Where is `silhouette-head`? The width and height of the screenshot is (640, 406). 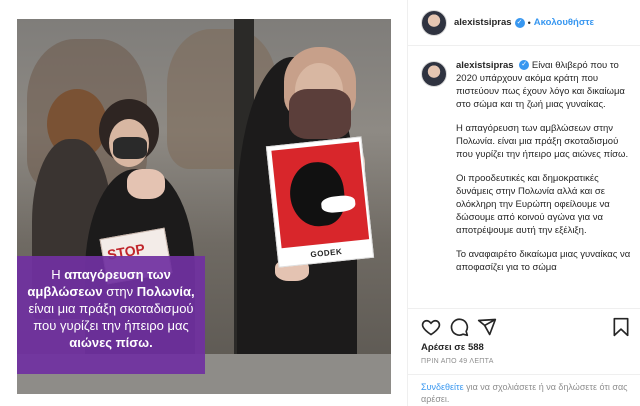 silhouette-head is located at coordinates (317, 194).